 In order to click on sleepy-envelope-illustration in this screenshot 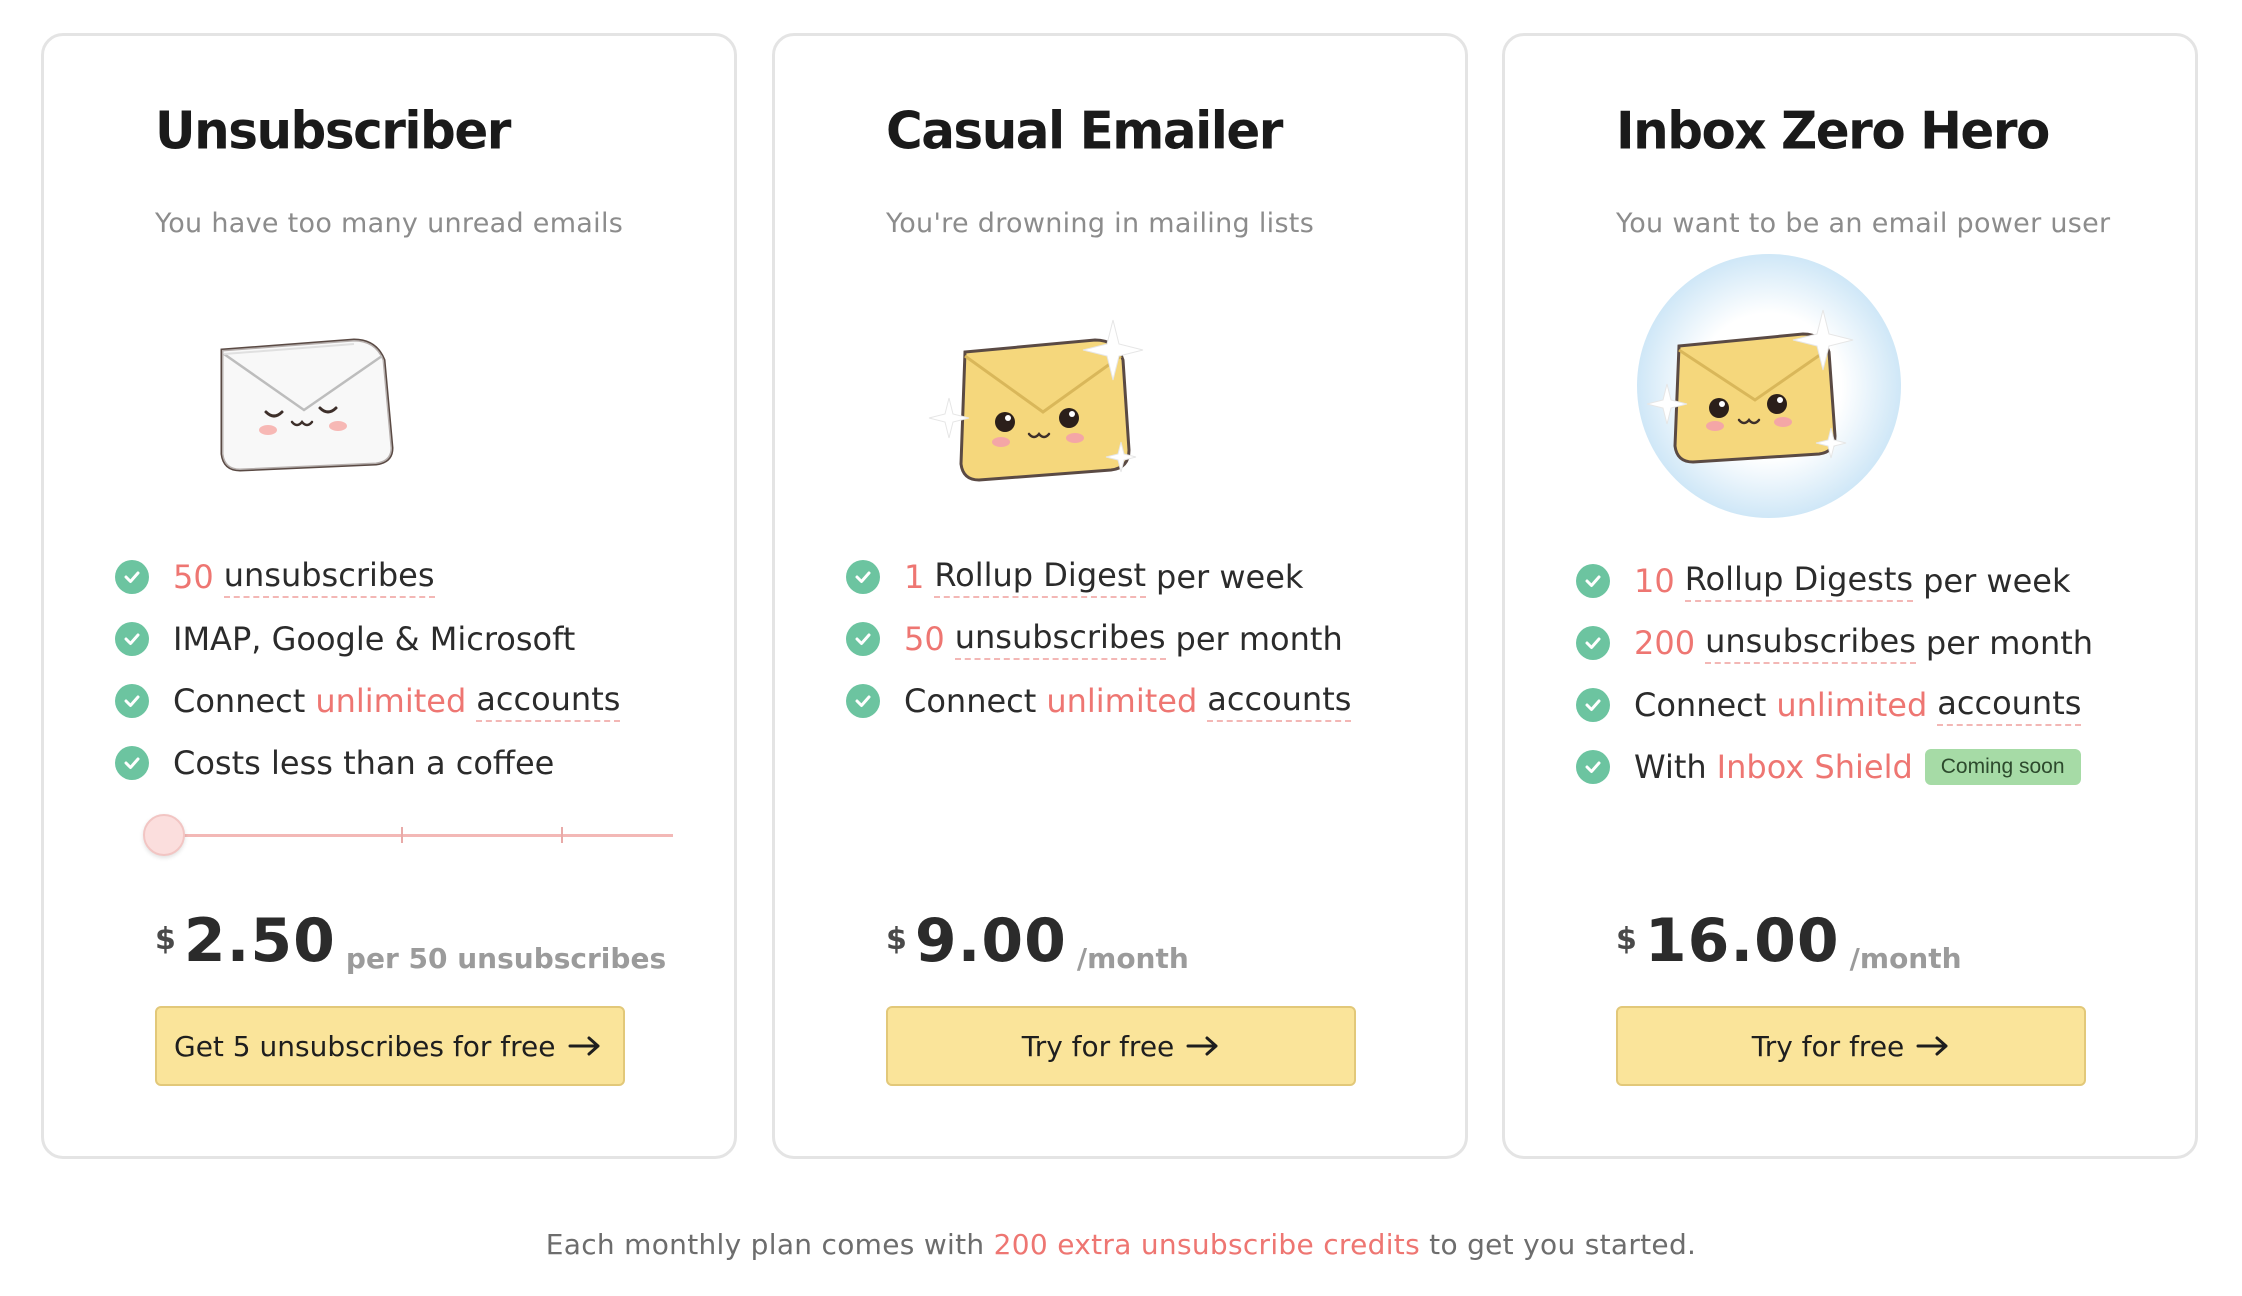, I will do `click(307, 405)`.